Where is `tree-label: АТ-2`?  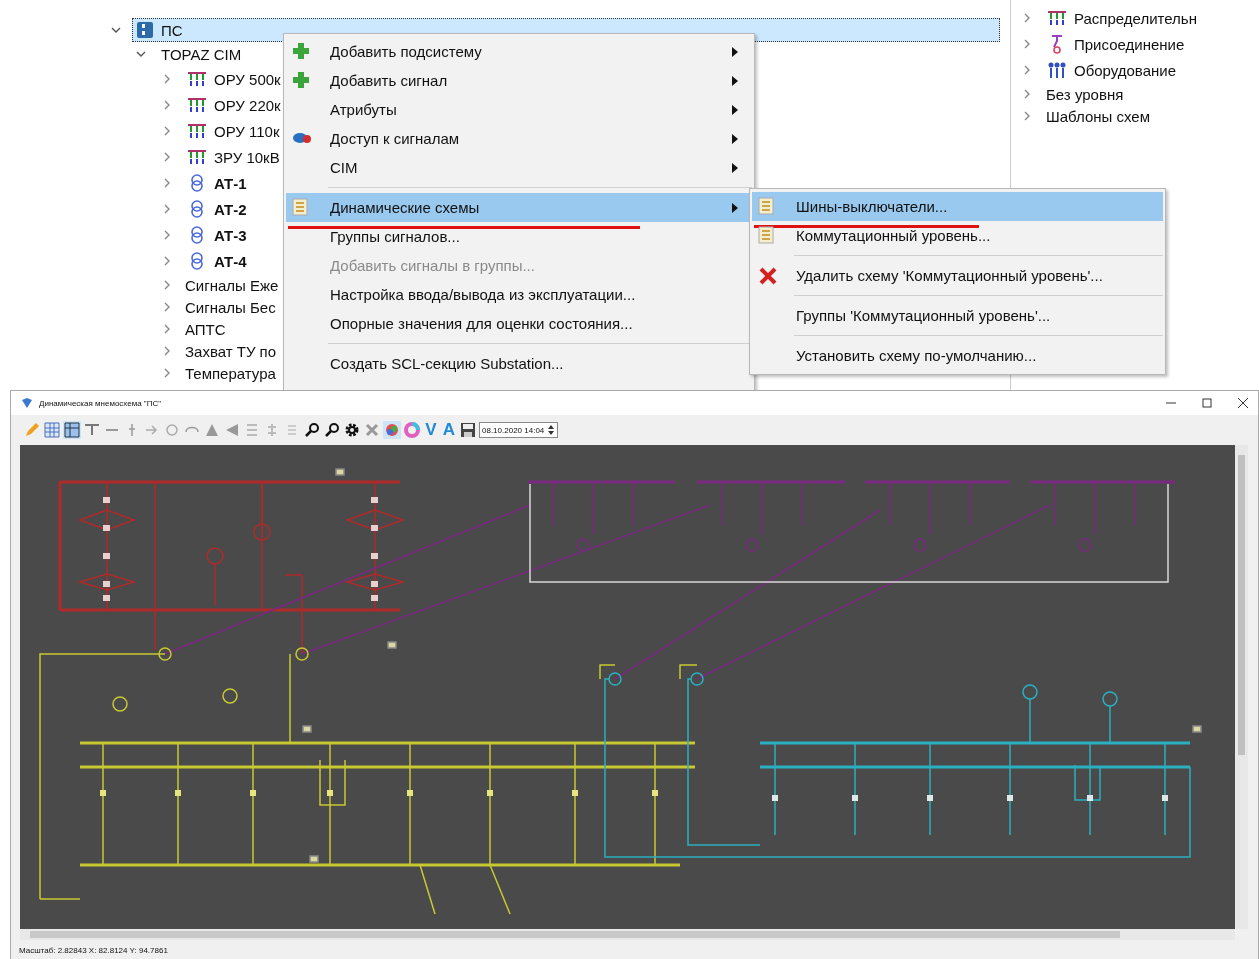
tree-label: АТ-2 is located at coordinates (230, 209).